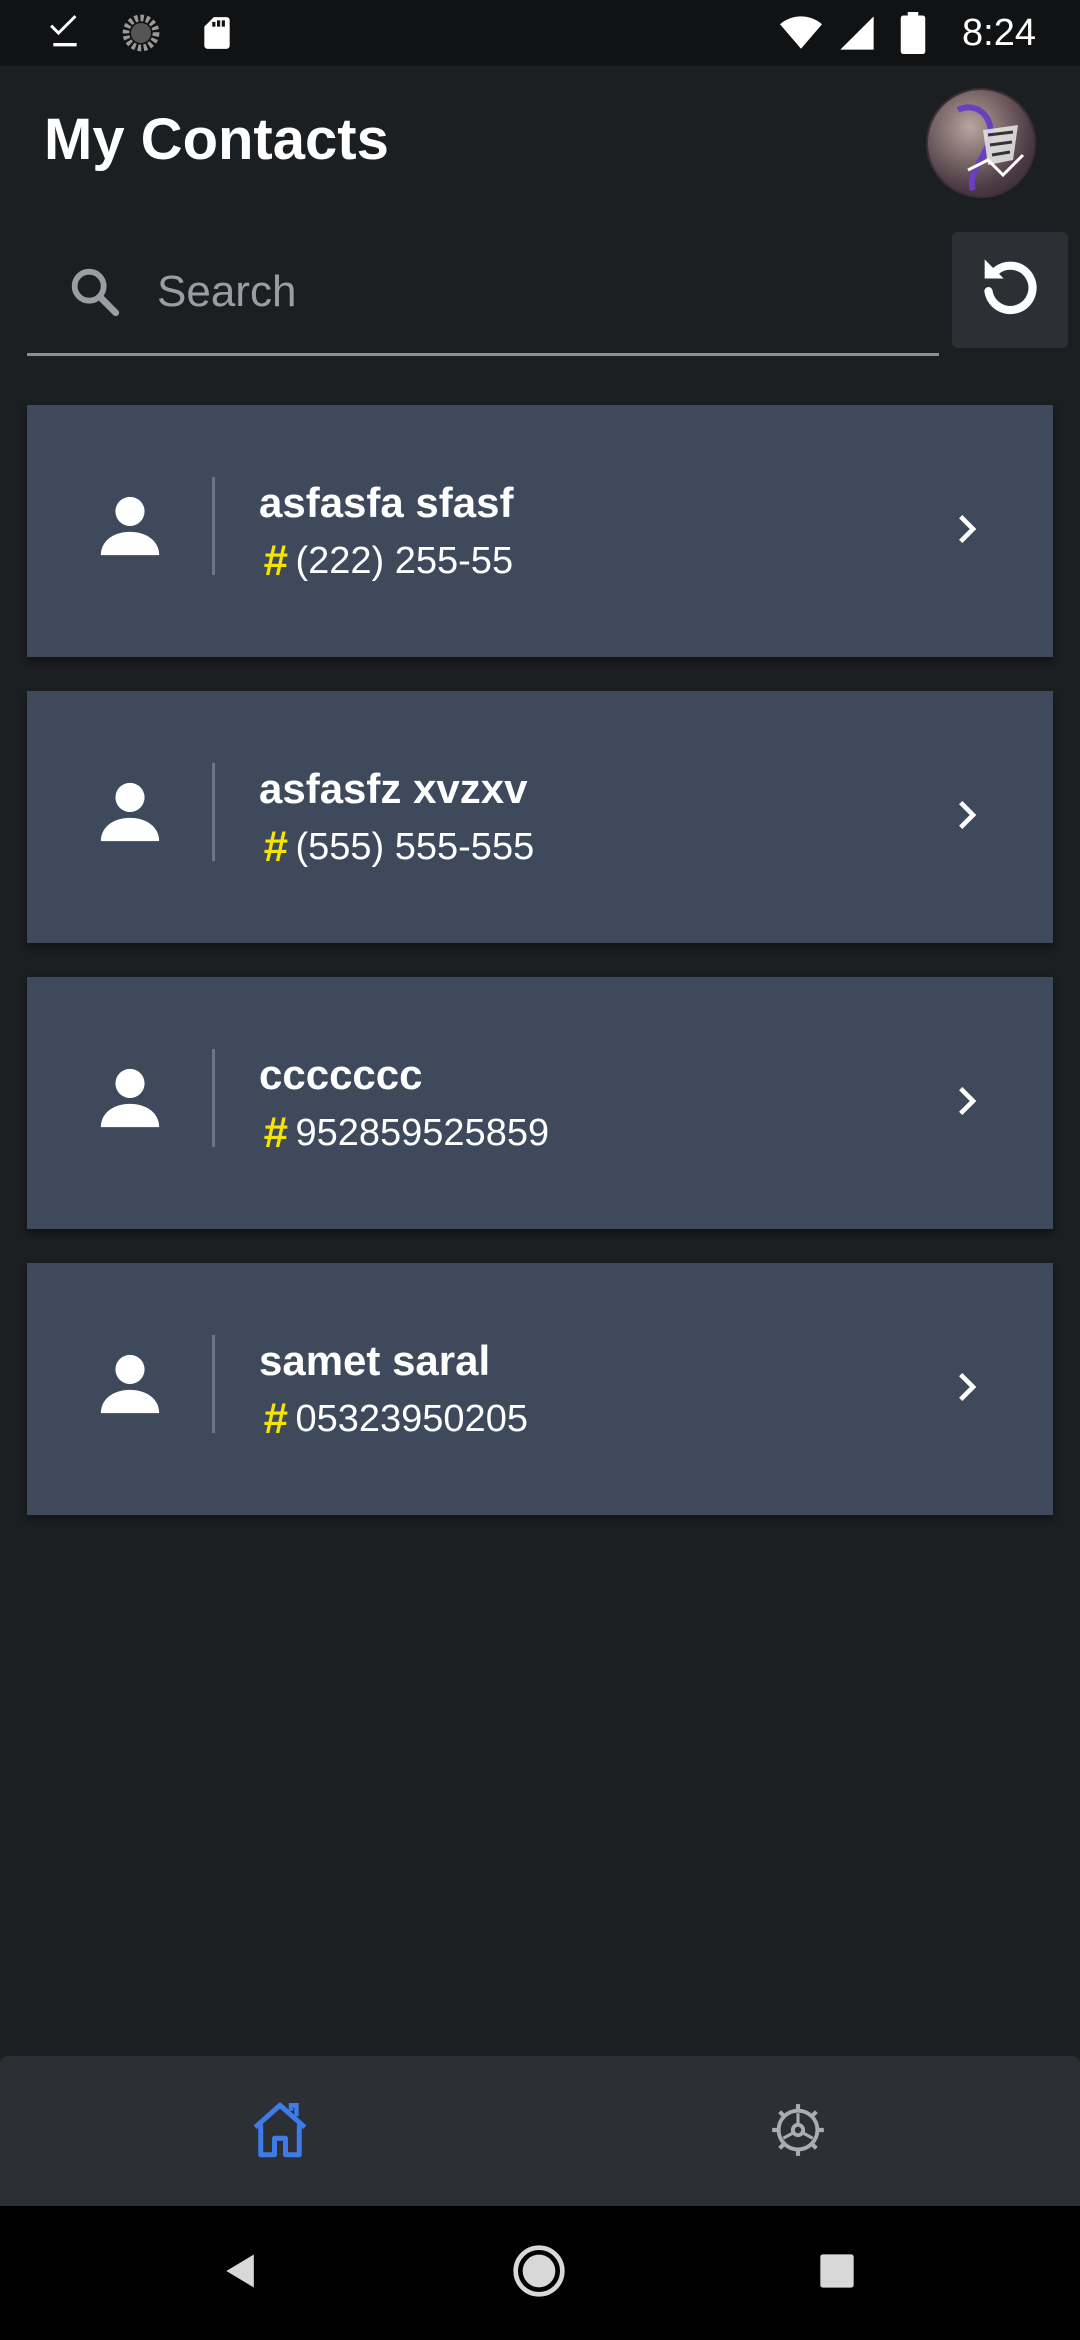 The width and height of the screenshot is (1080, 2340). What do you see at coordinates (375, 1360) in the screenshot?
I see `contact-name: samet saral` at bounding box center [375, 1360].